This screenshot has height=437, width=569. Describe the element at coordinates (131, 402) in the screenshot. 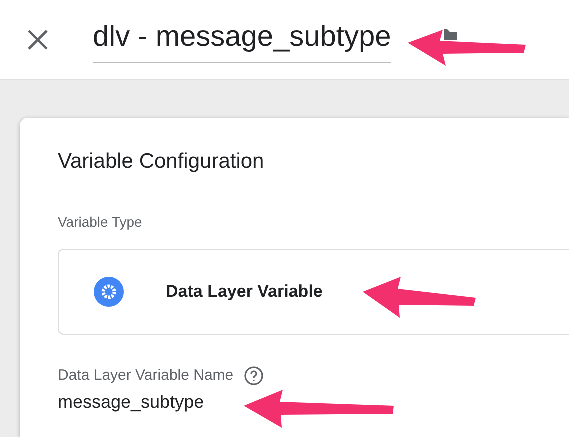

I see `name-input-field: message_subtype` at that location.